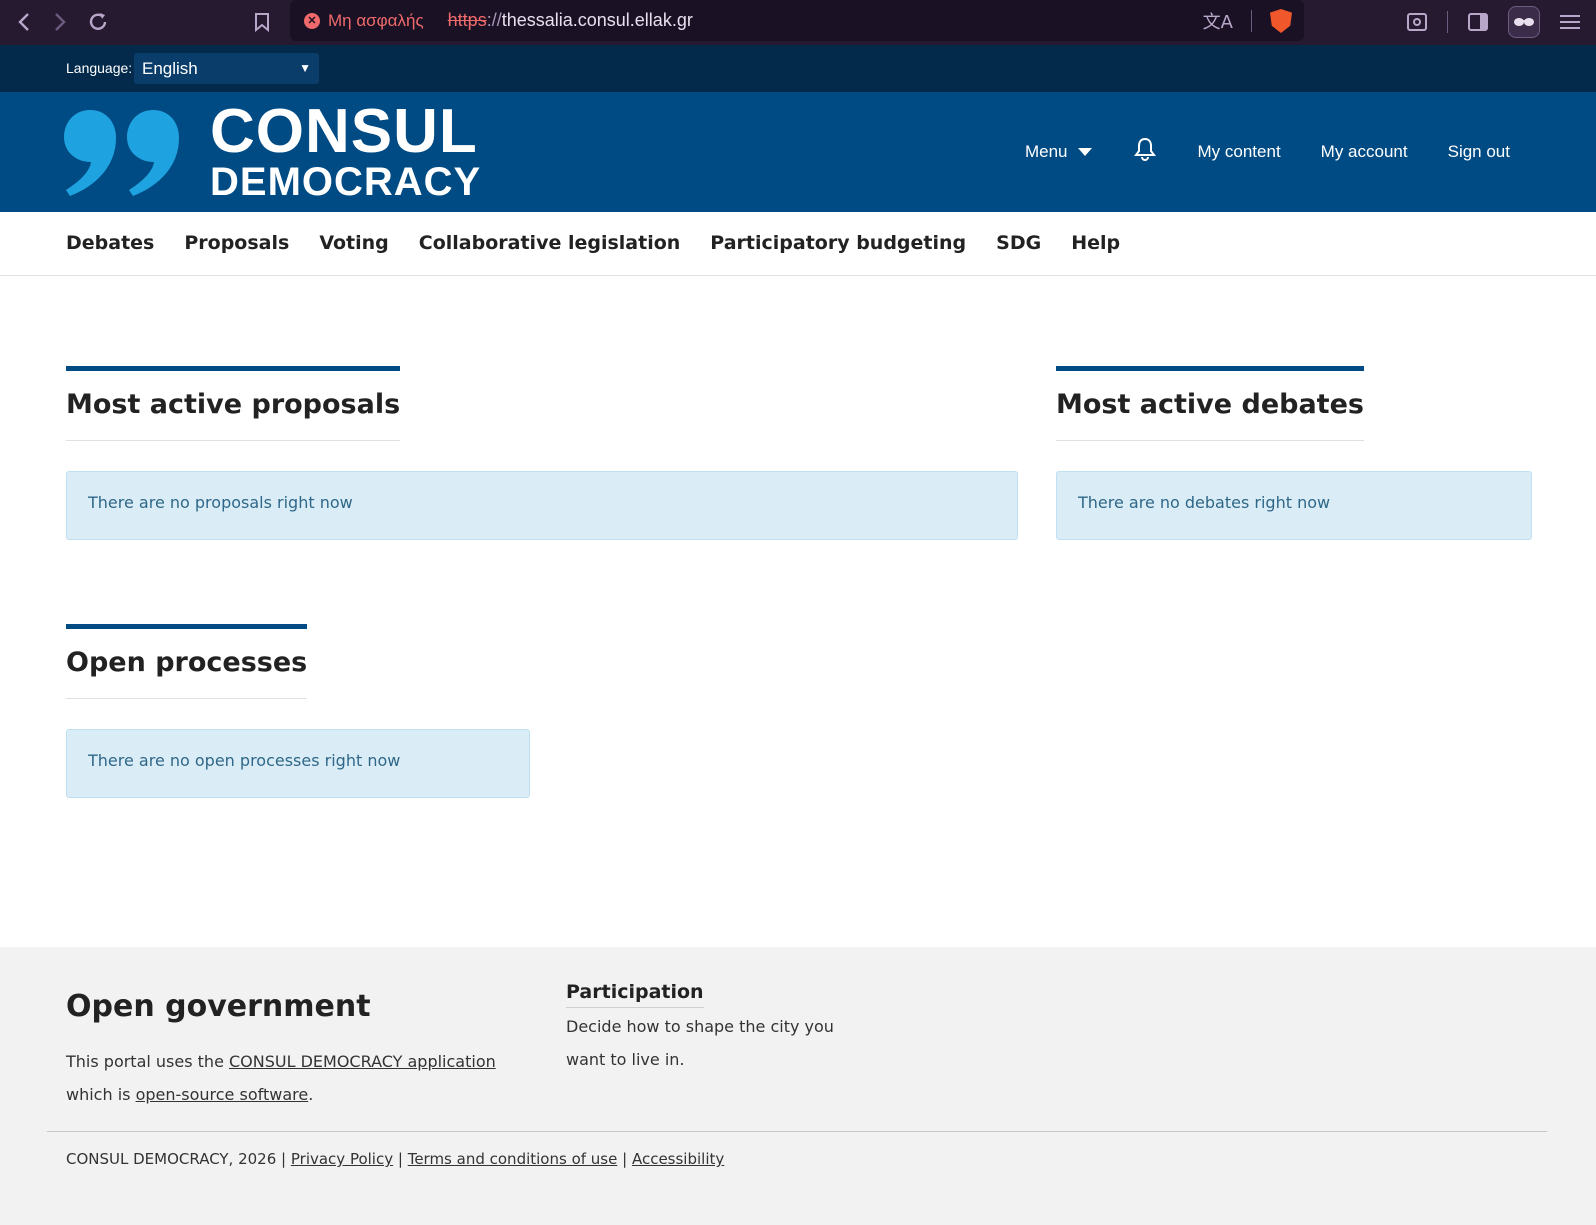  Describe the element at coordinates (1524, 22) in the screenshot. I see `private-glasses-icon` at that location.